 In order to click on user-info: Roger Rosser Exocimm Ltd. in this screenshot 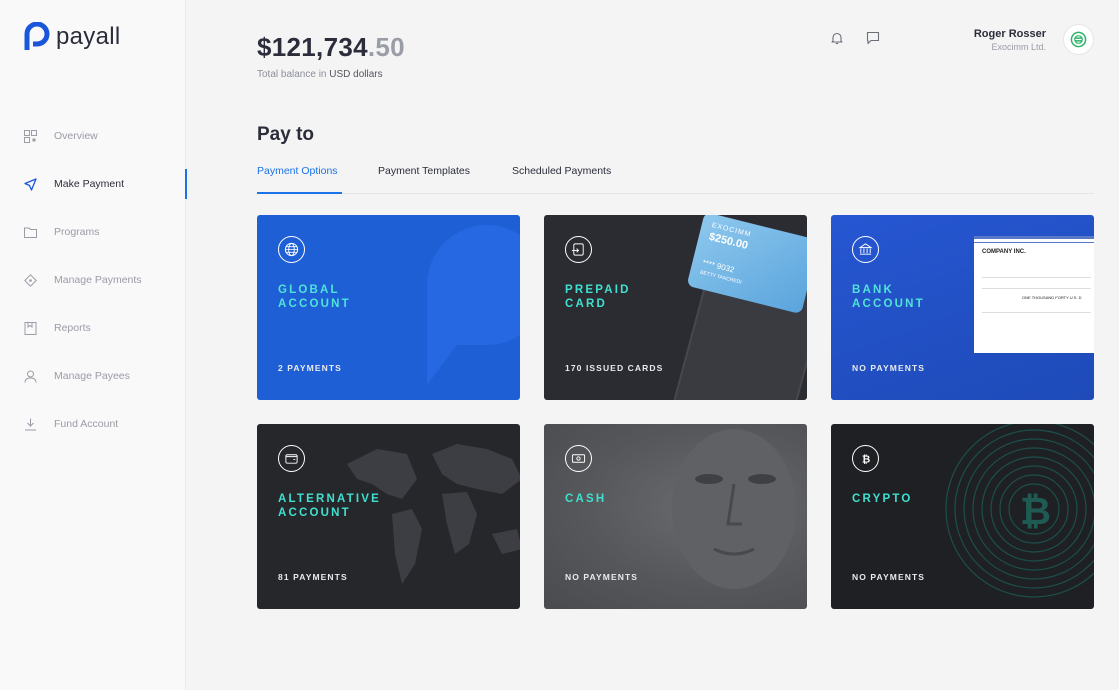, I will do `click(1010, 40)`.